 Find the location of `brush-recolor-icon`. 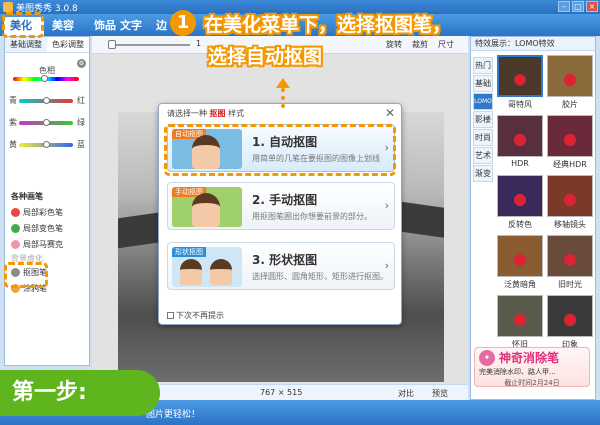

brush-recolor-icon is located at coordinates (15, 228).